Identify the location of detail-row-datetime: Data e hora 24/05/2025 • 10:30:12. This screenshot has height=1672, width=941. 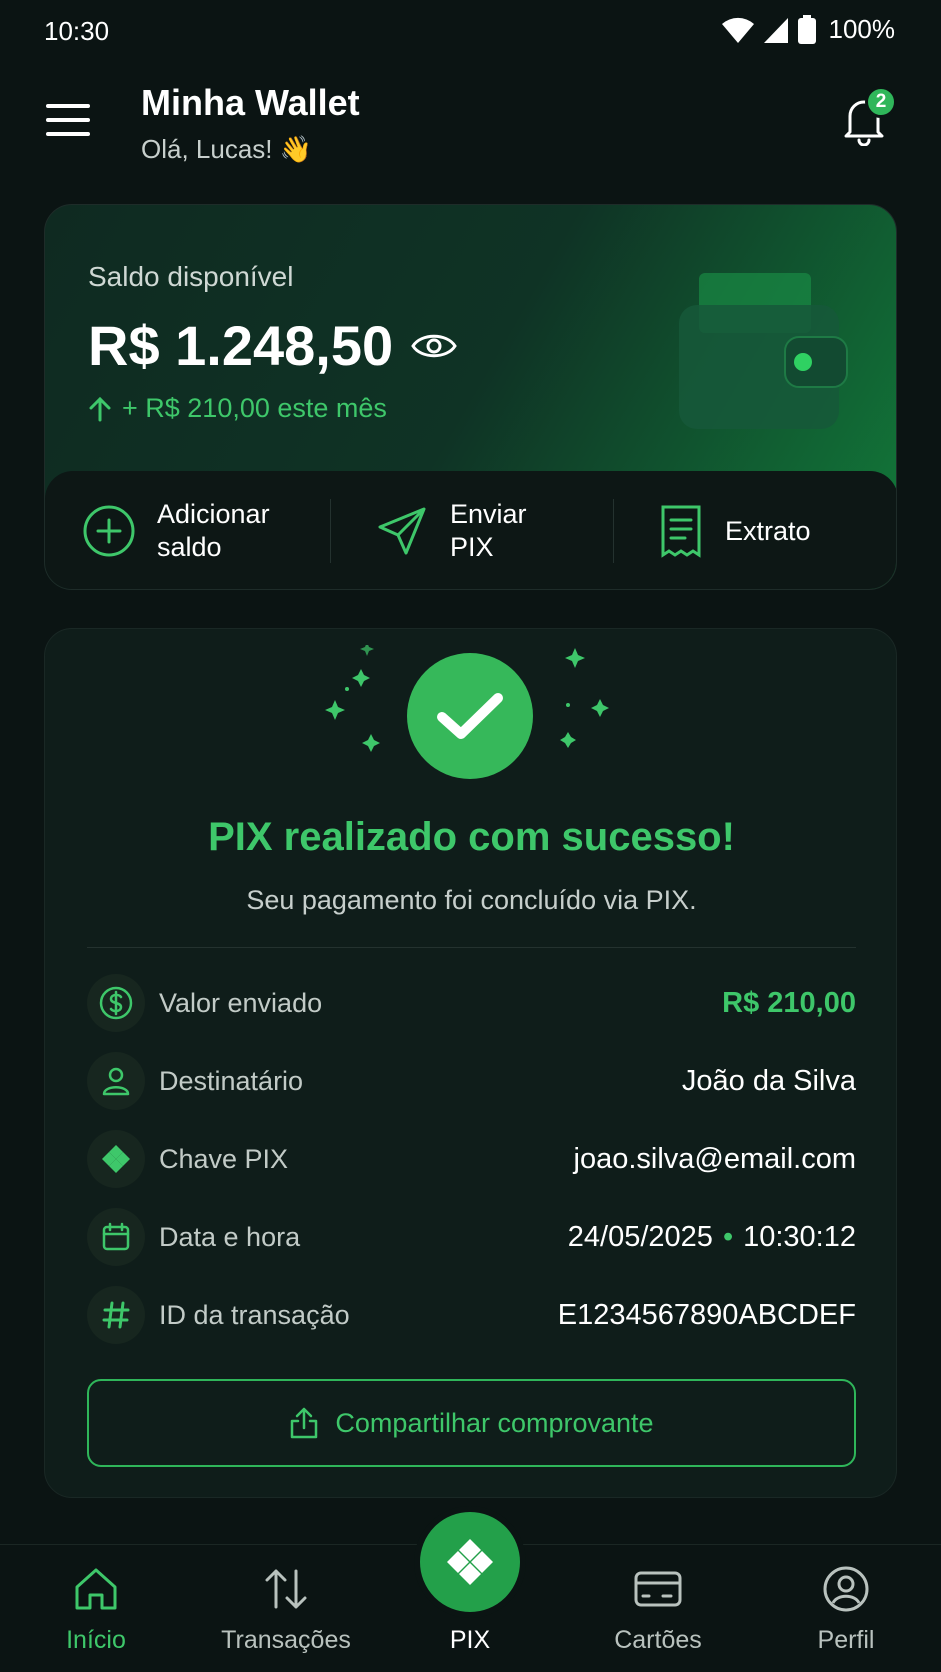
(471, 1237).